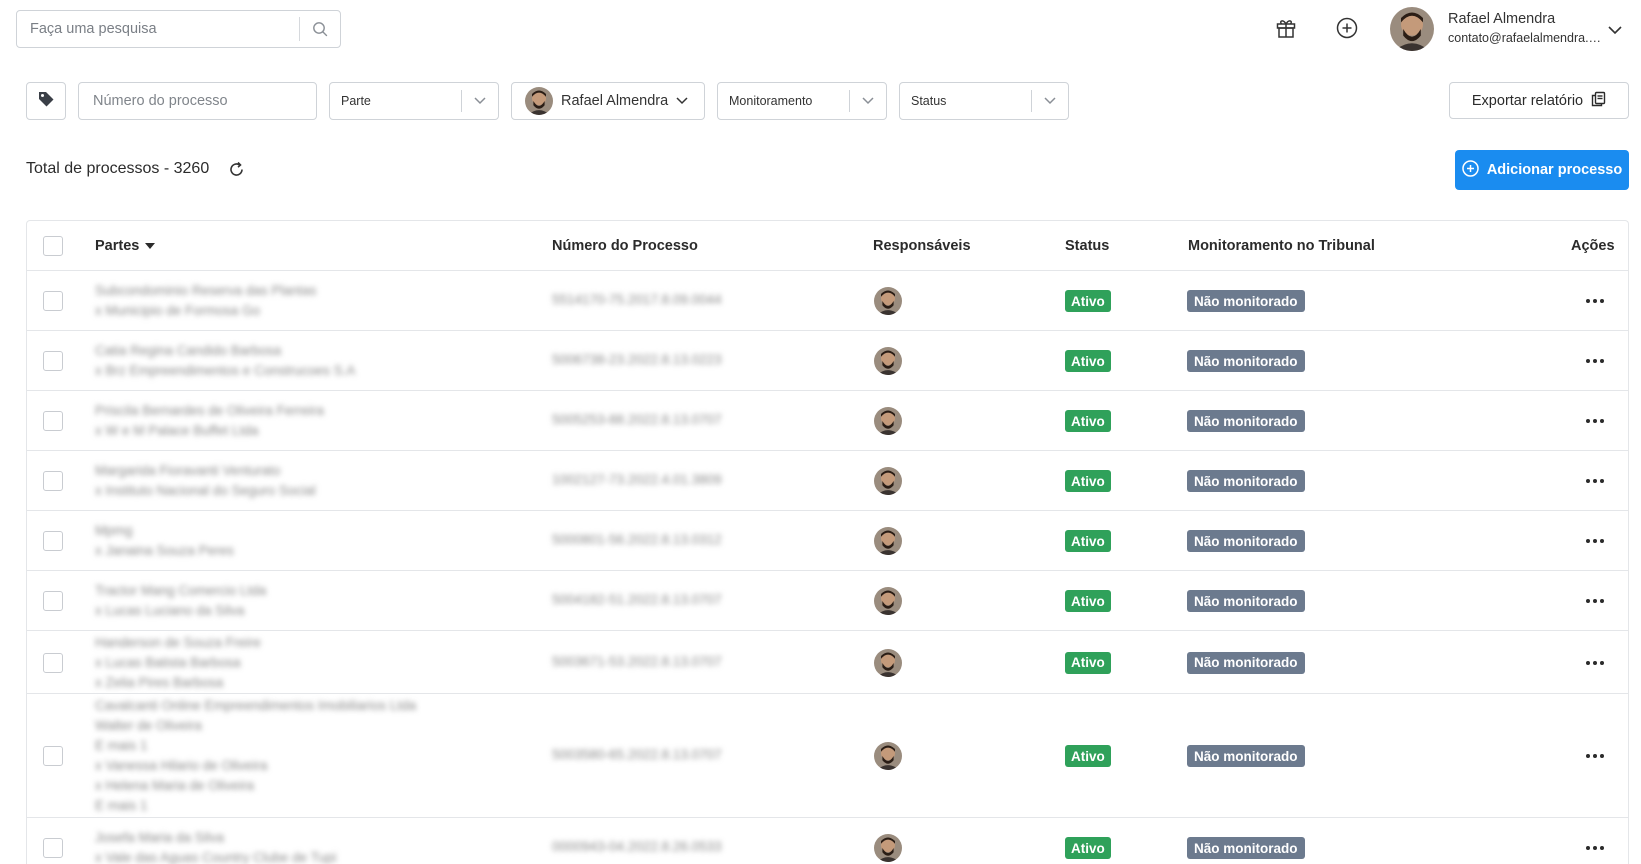 The width and height of the screenshot is (1641, 864). Describe the element at coordinates (1527, 100) in the screenshot. I see `export-label: Exportar relatório` at that location.